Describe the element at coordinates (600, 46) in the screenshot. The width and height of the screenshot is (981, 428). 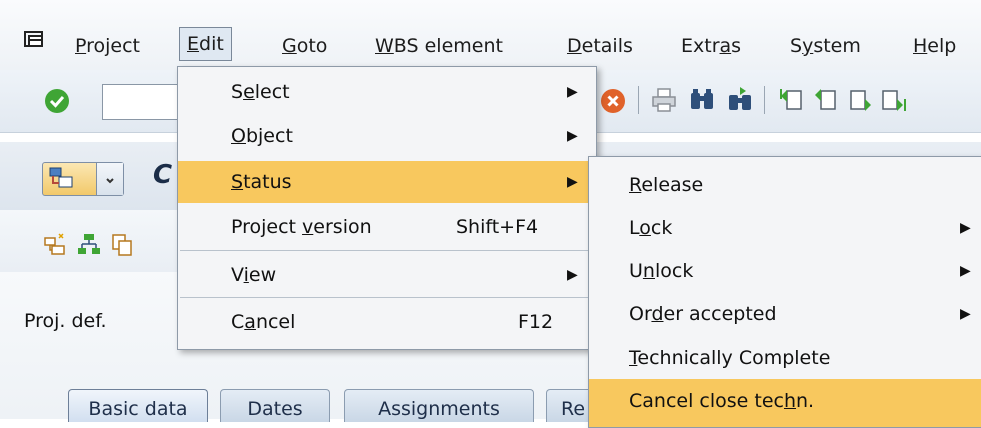
I see `menu-details: Details` at that location.